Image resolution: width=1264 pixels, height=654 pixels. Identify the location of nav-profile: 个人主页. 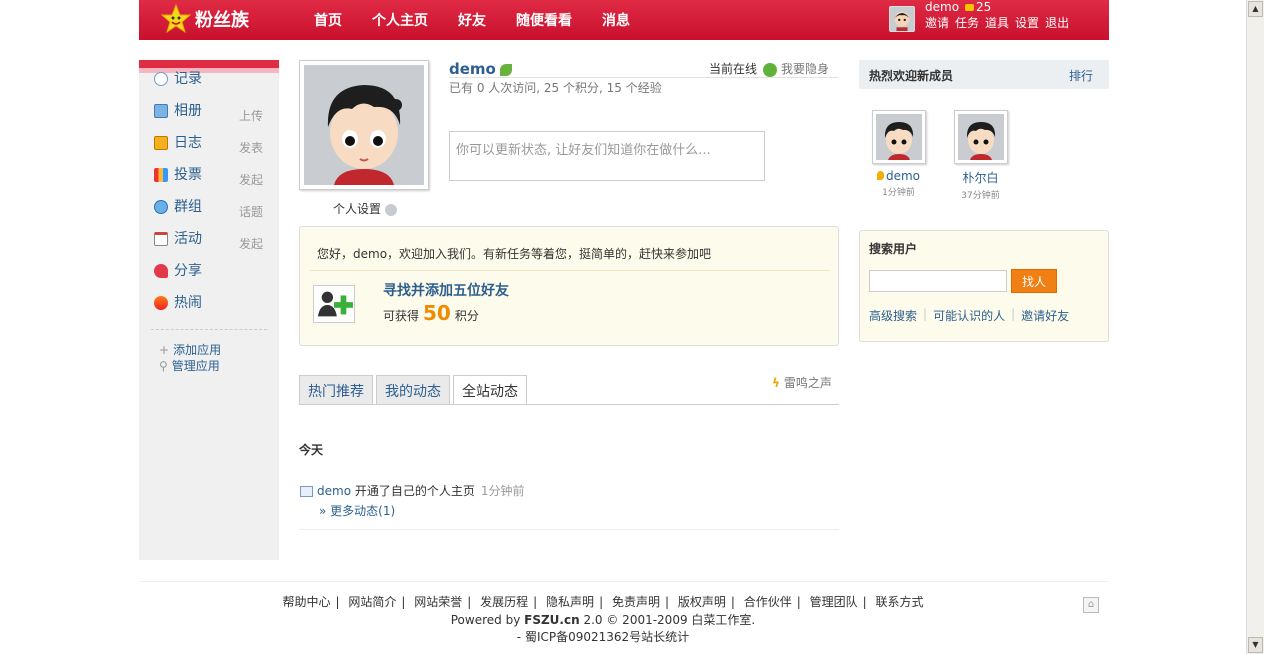
(400, 20).